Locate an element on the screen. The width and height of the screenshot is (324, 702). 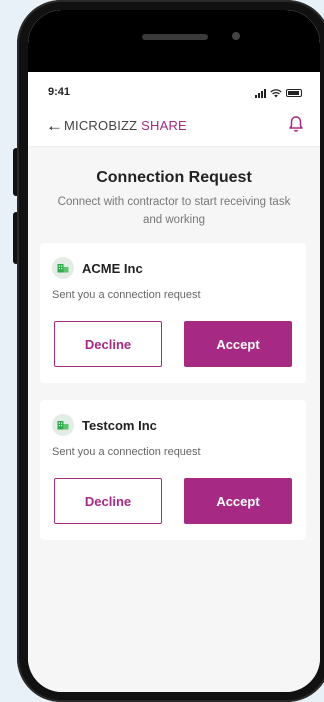
notch is located at coordinates (174, 41).